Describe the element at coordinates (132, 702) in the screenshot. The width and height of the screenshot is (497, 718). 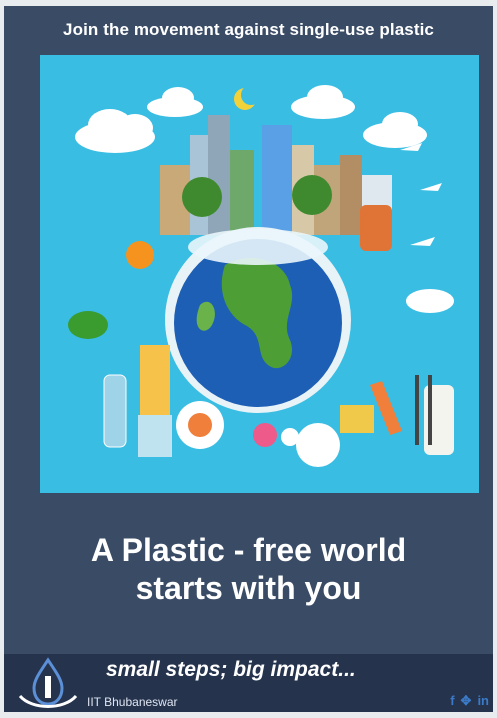
I see `institution-name: IIT Bhubaneswar` at that location.